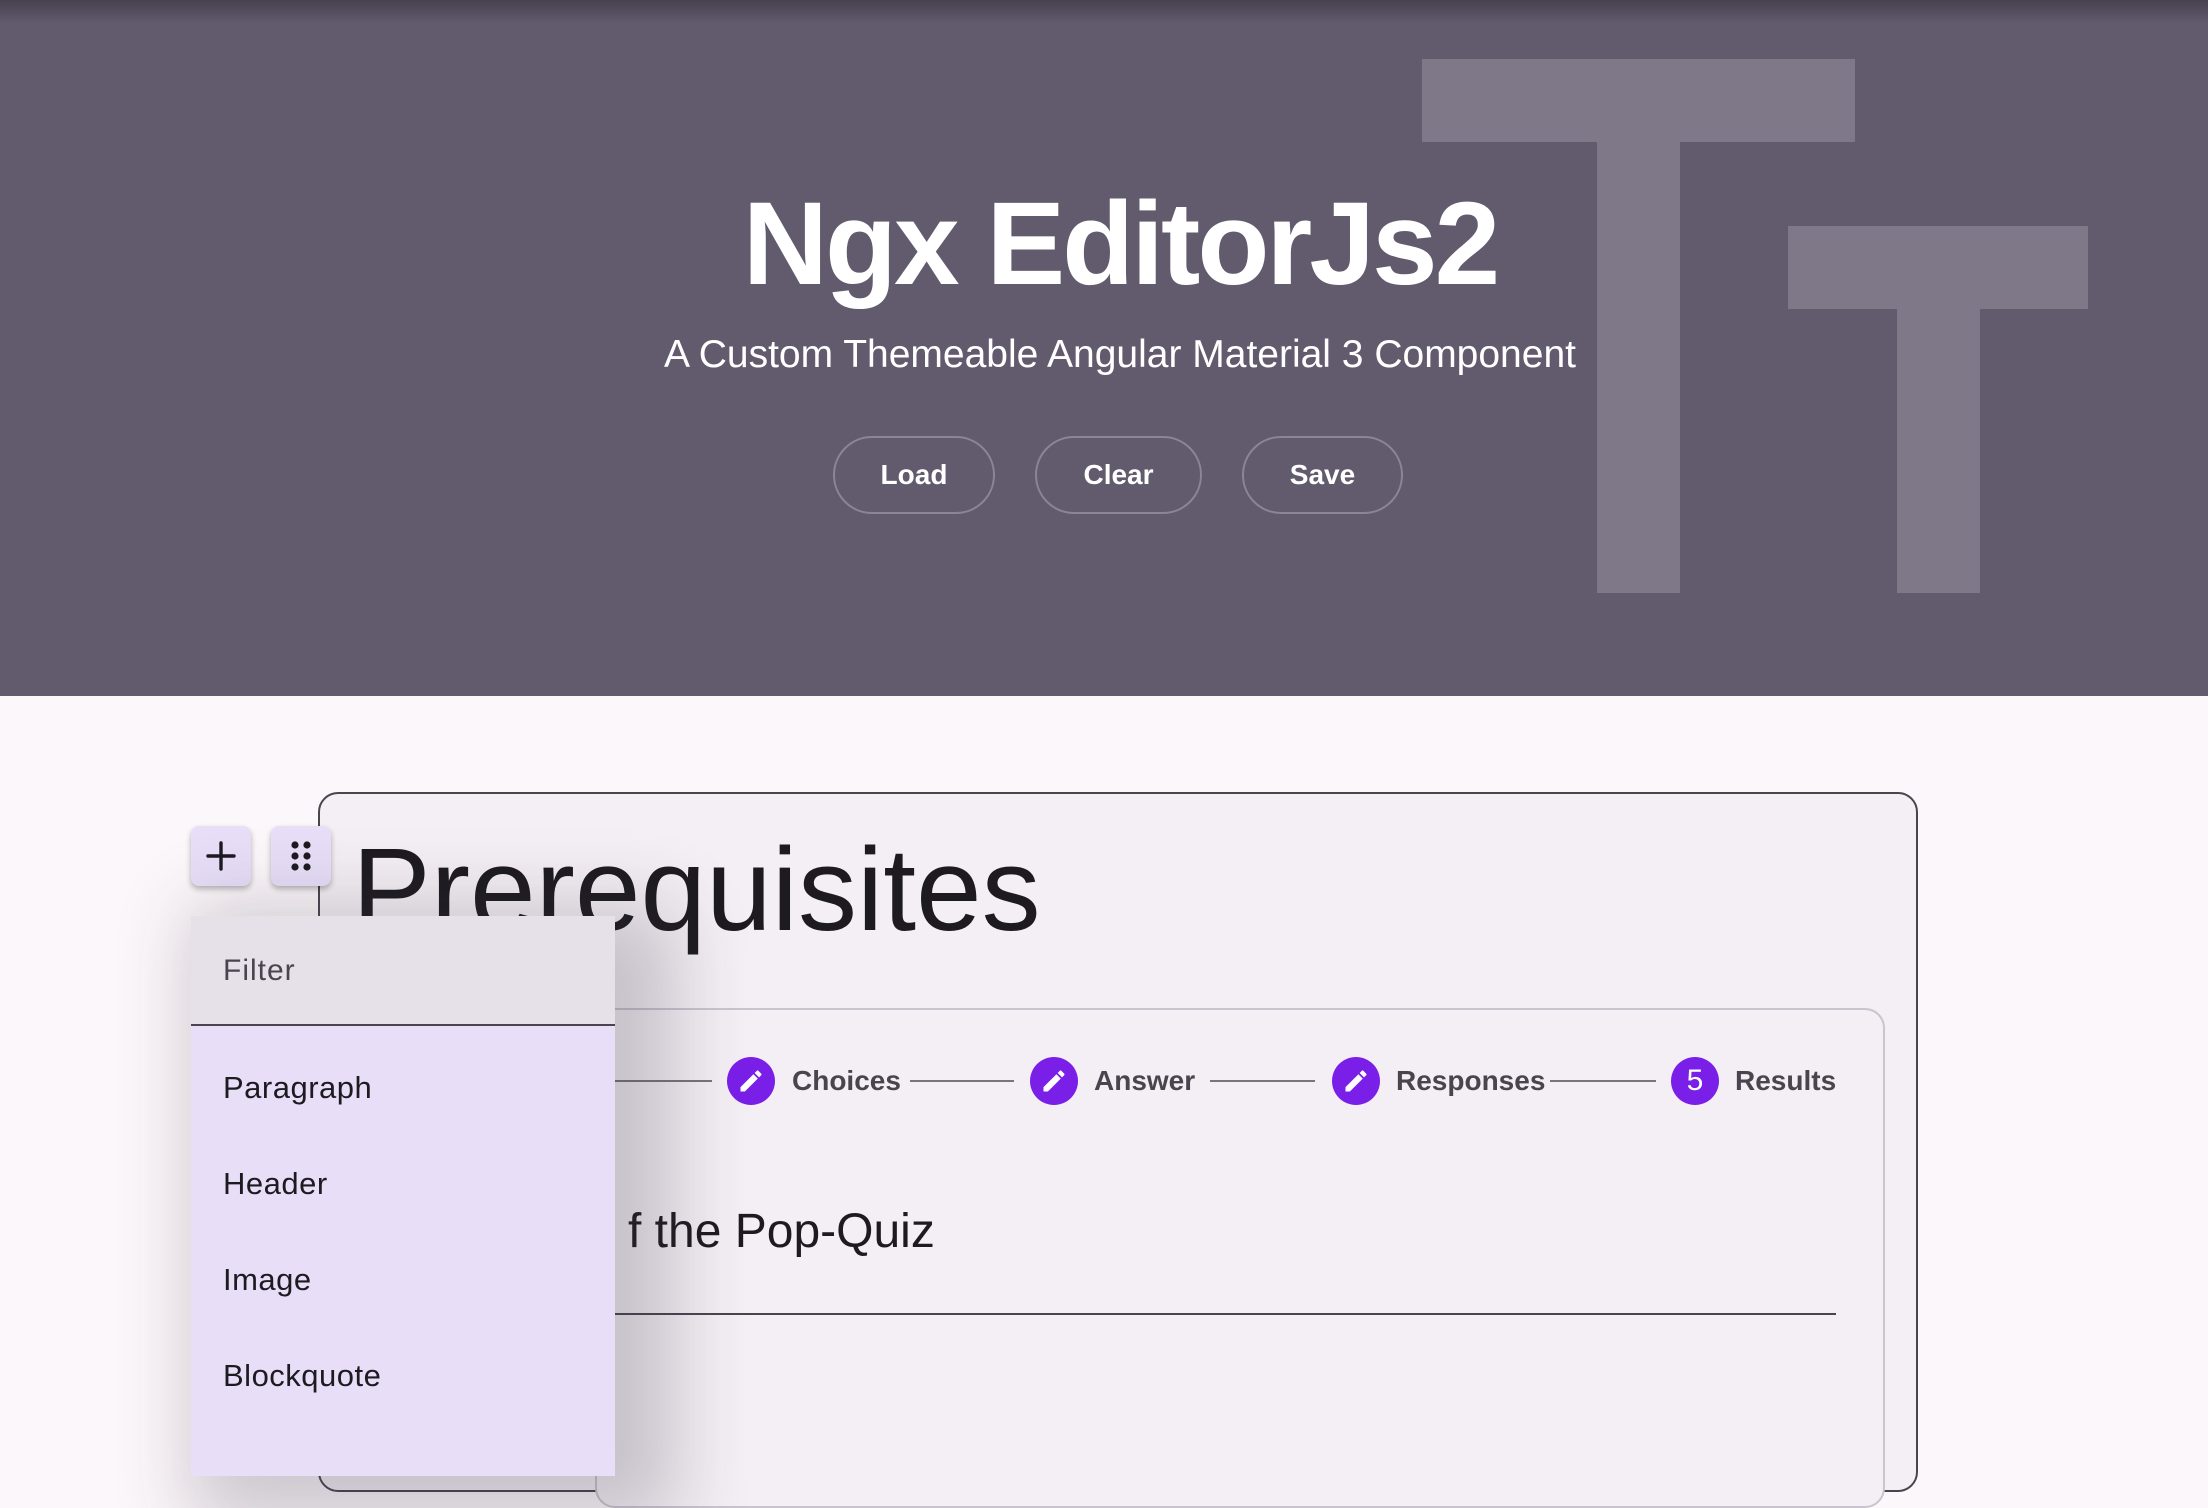 This screenshot has height=1508, width=2208. I want to click on toolbox-menu: Paragraph Header Image Blockquote, so click(403, 1196).